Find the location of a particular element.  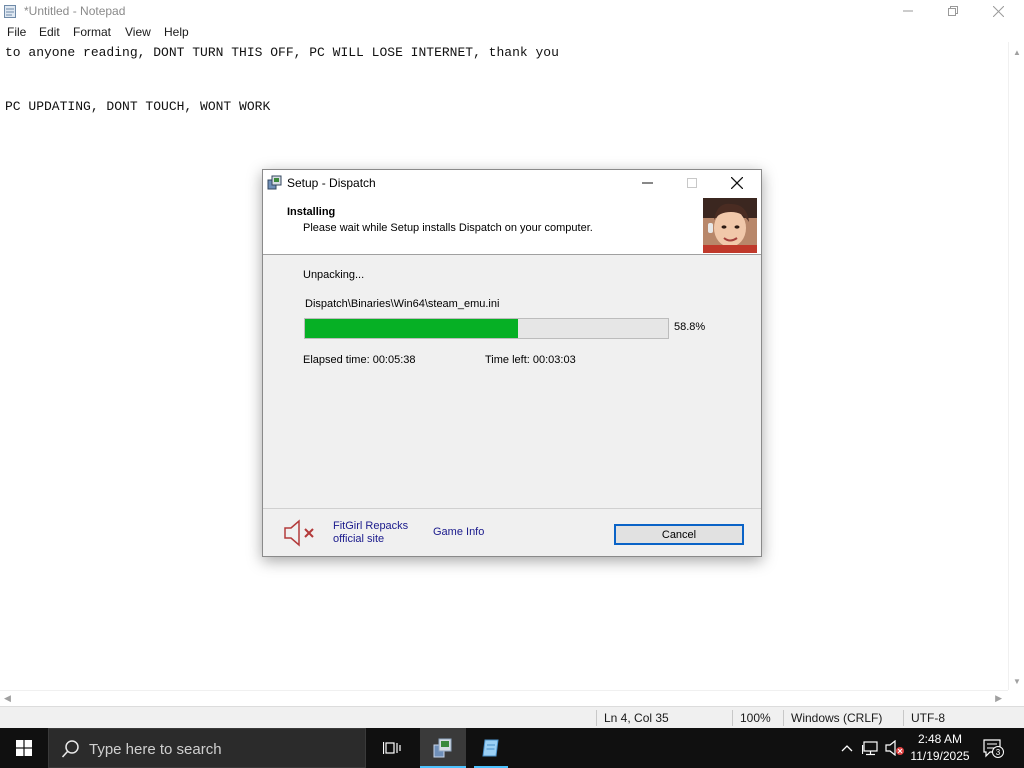

notification-center-button: 3 is located at coordinates (993, 748).